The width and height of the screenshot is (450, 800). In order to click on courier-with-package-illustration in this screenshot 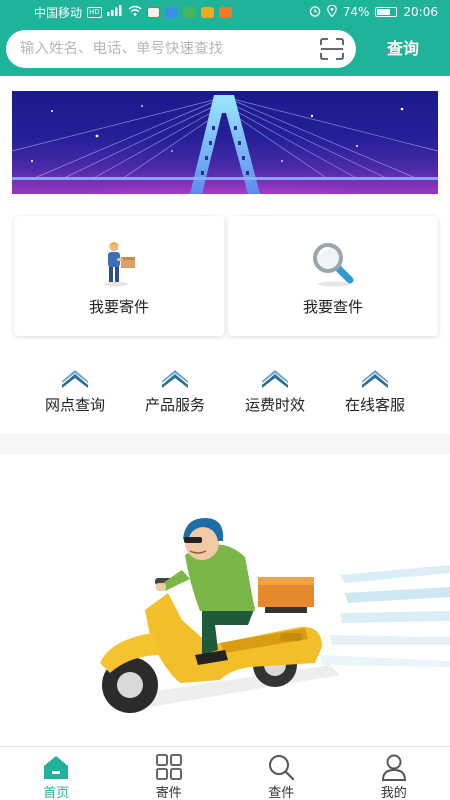, I will do `click(119, 264)`.